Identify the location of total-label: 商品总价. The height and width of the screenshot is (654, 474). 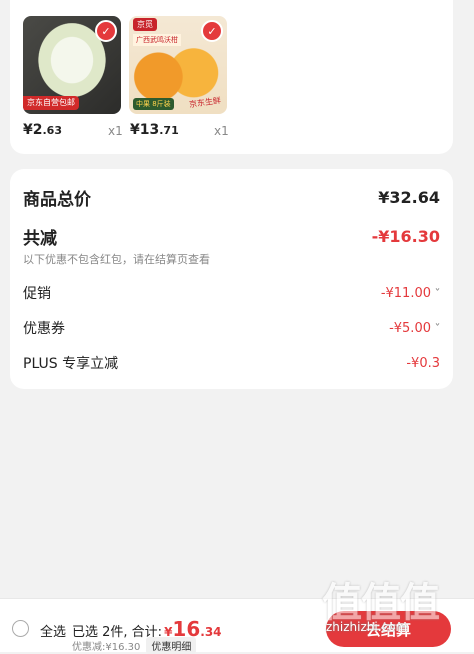
(57, 200).